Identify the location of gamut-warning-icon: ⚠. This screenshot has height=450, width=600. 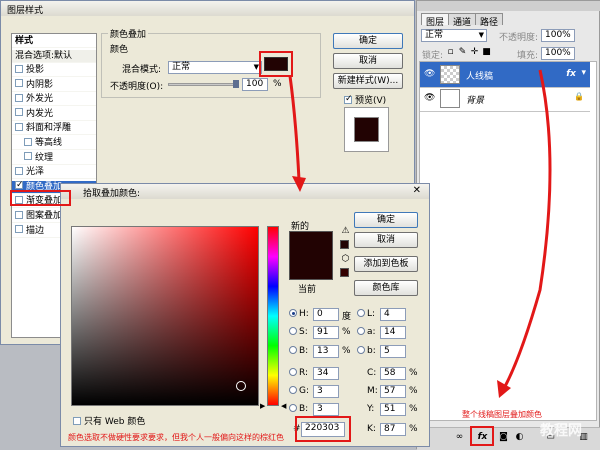
(345, 231).